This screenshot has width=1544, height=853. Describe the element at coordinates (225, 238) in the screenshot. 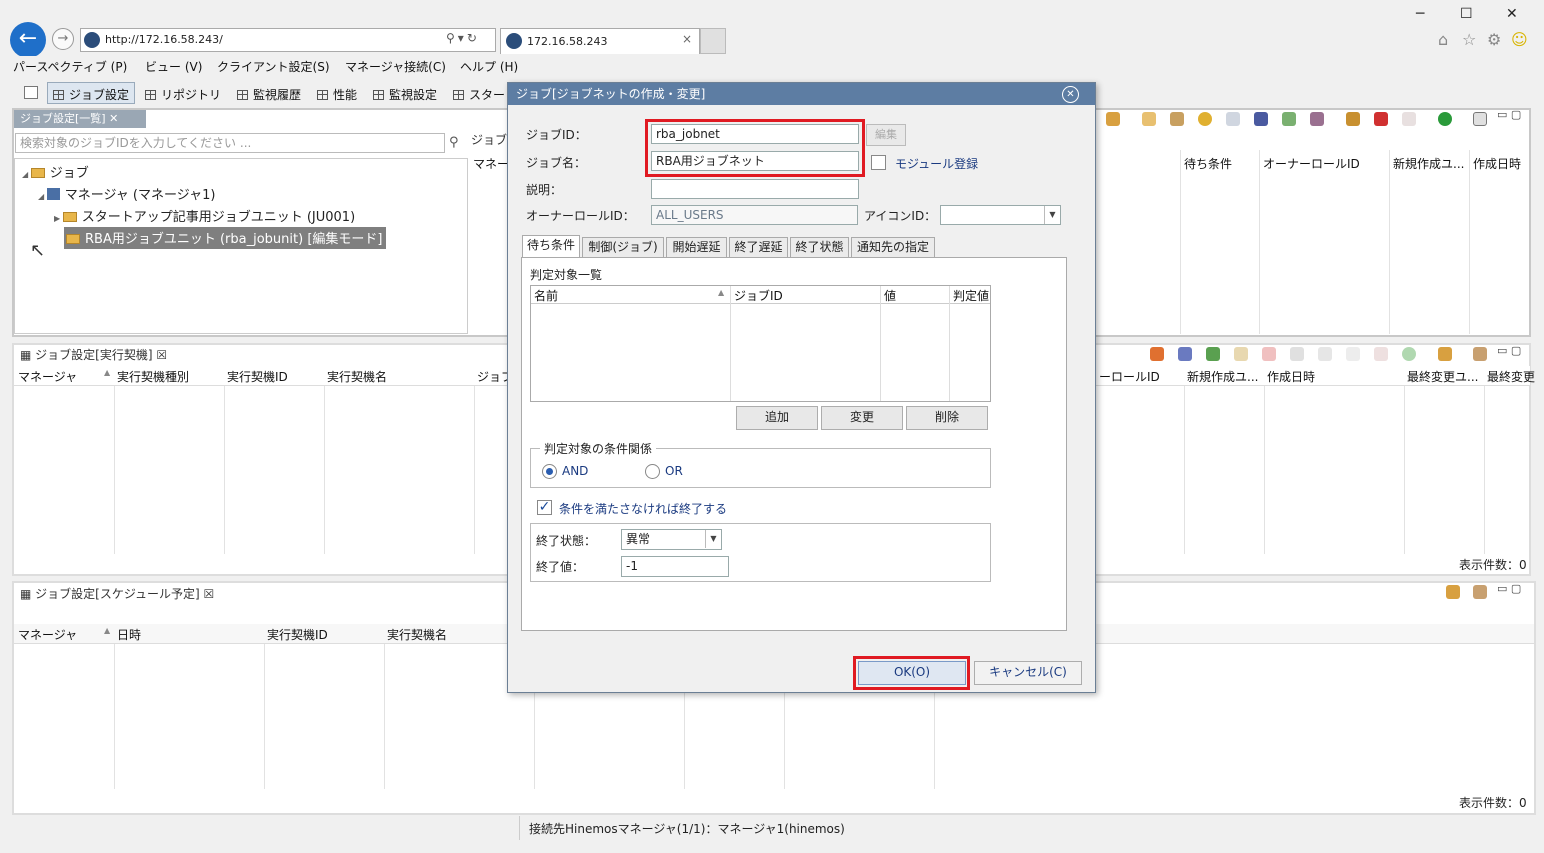

I see `tree-jobunit-rba: RBA用ジョブユニット (rba_jobunit) [編集モード]` at that location.